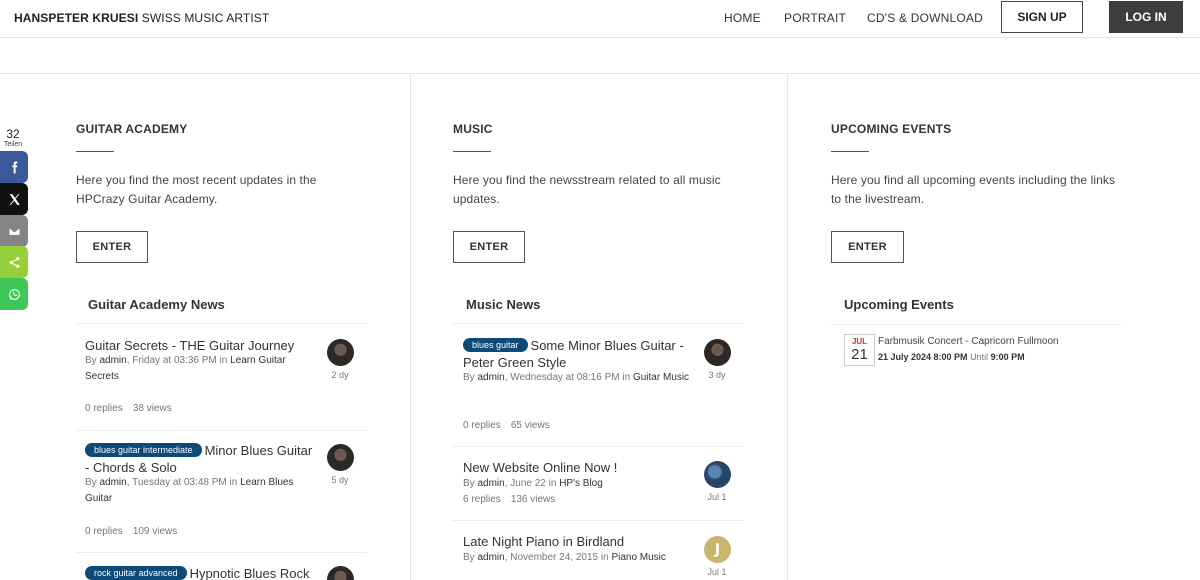 The width and height of the screenshot is (1200, 580). Describe the element at coordinates (155, 531) in the screenshot. I see `view-count: 109 views` at that location.